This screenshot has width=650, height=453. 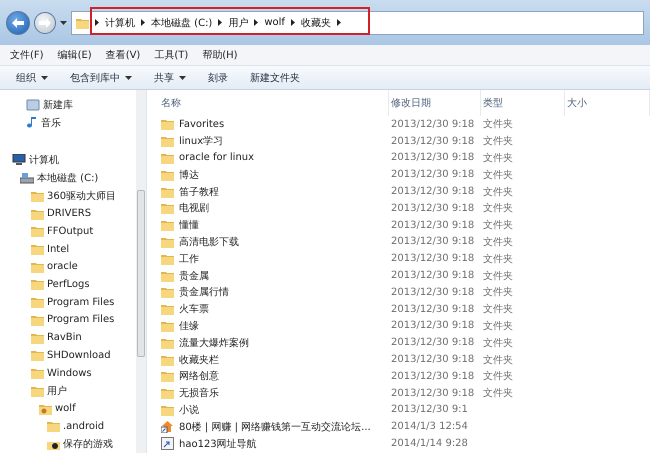 I want to click on menu-item: 编辑(E), so click(x=75, y=55).